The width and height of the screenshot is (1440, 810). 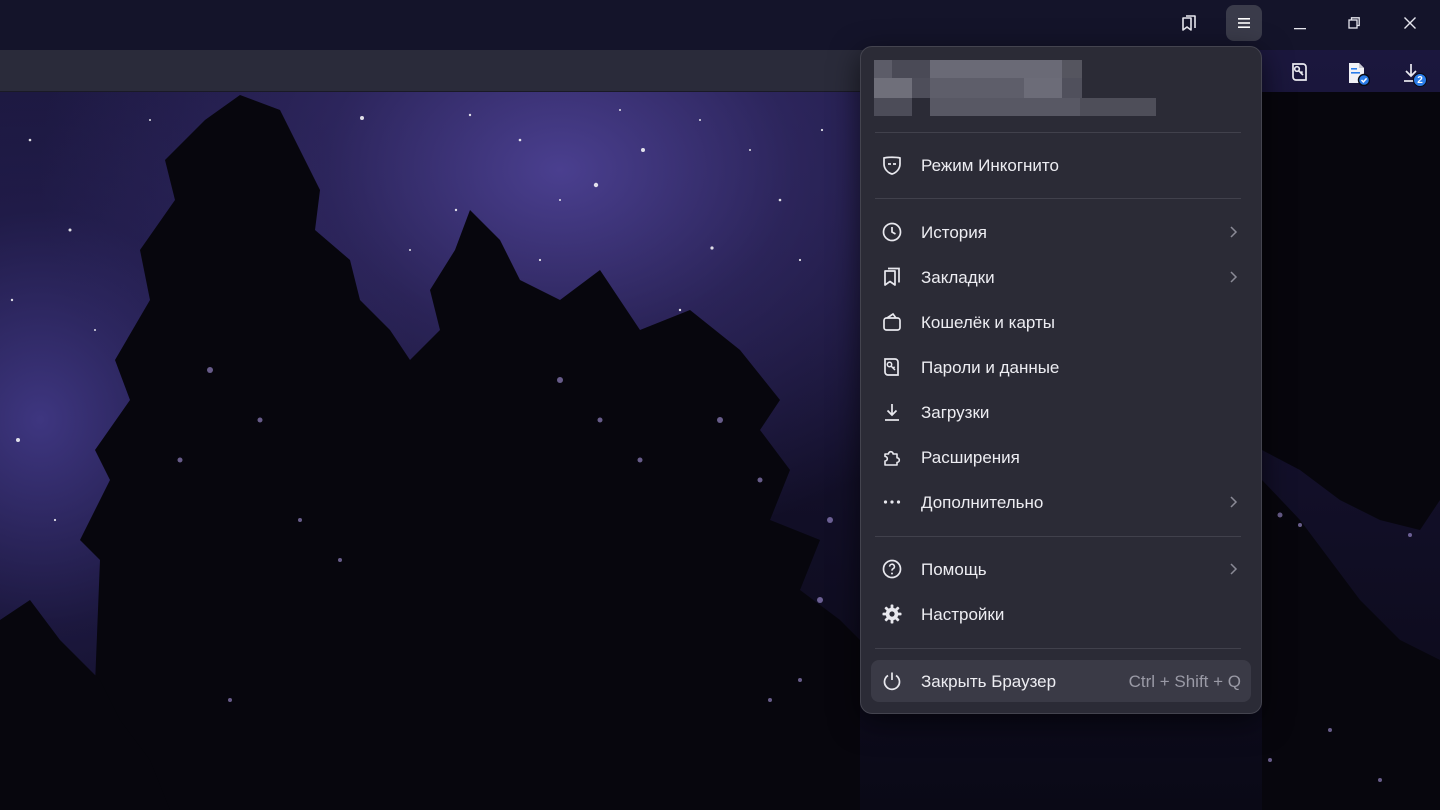 What do you see at coordinates (1061, 277) in the screenshot?
I see `menu-item-bookmarks: Закладки` at bounding box center [1061, 277].